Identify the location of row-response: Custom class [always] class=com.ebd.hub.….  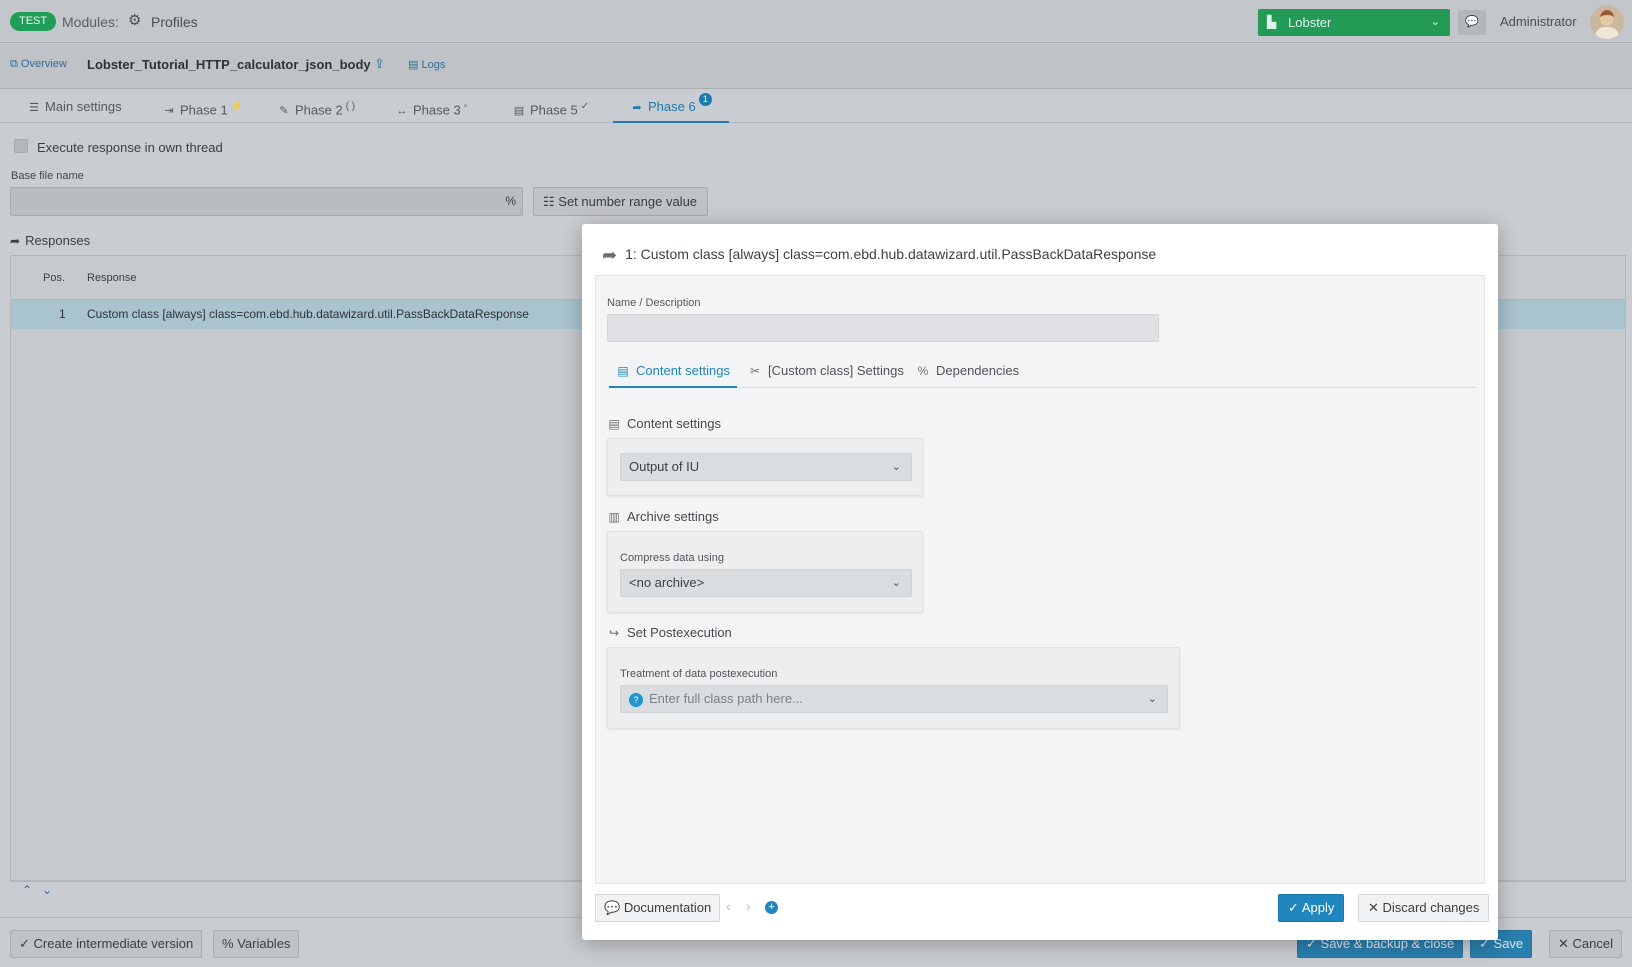
(308, 314).